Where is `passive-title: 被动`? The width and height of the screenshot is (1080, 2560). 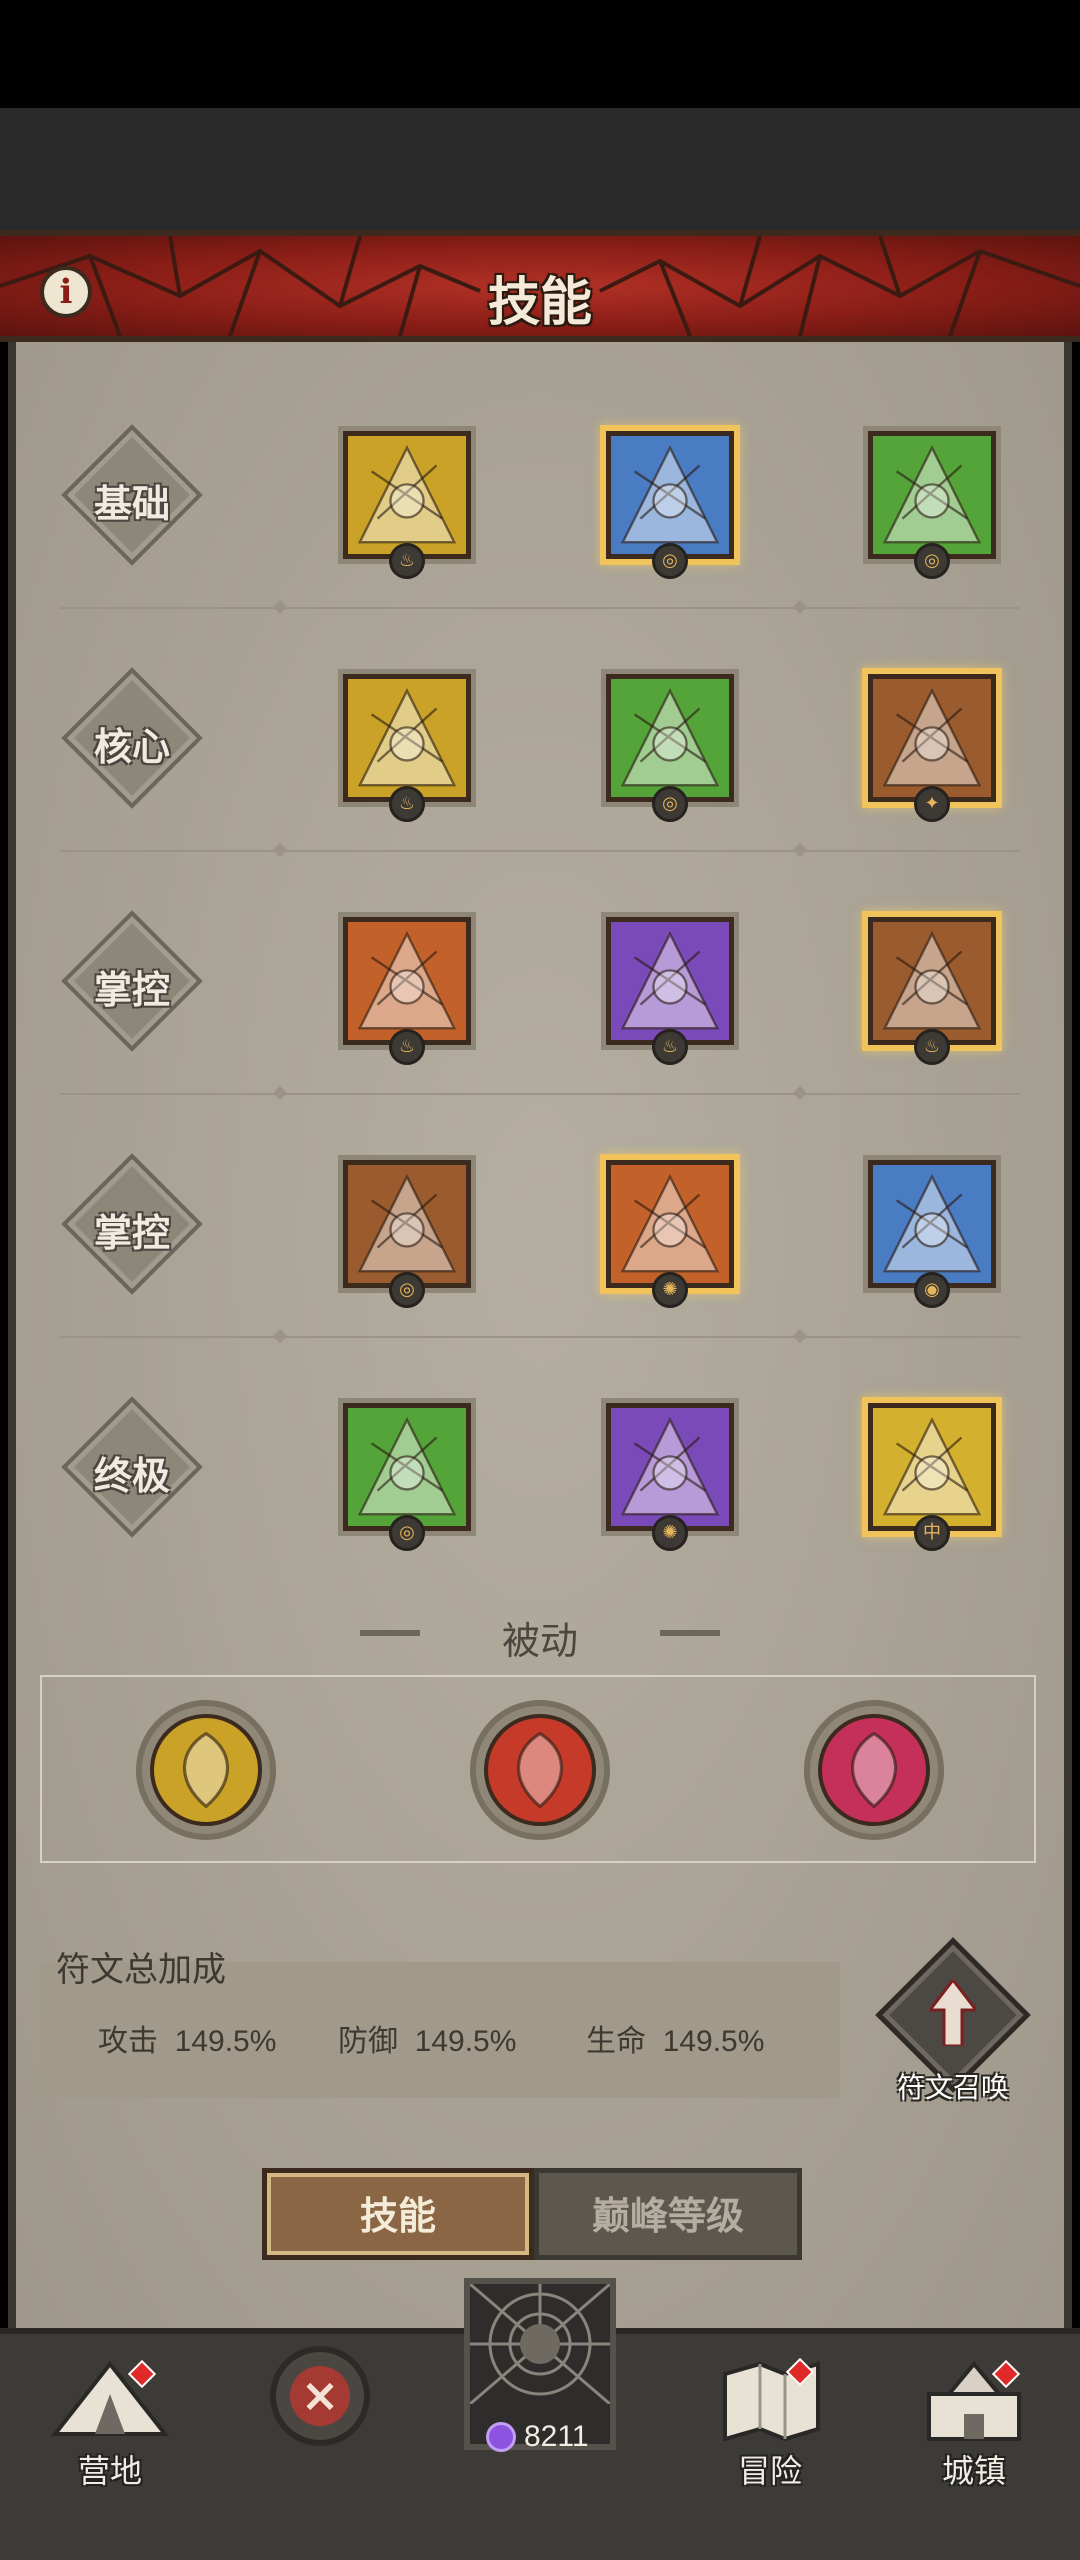 passive-title: 被动 is located at coordinates (539, 1642).